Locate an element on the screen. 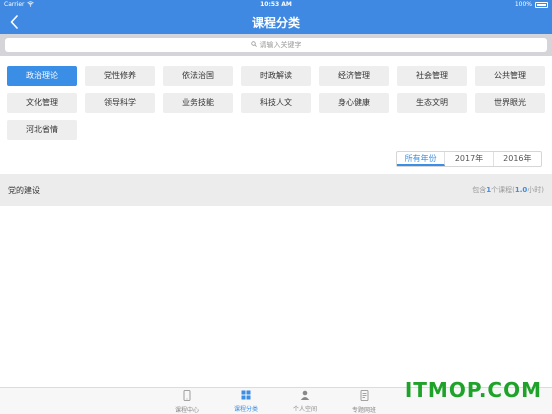  category-tag: 身心健康 is located at coordinates (354, 103).